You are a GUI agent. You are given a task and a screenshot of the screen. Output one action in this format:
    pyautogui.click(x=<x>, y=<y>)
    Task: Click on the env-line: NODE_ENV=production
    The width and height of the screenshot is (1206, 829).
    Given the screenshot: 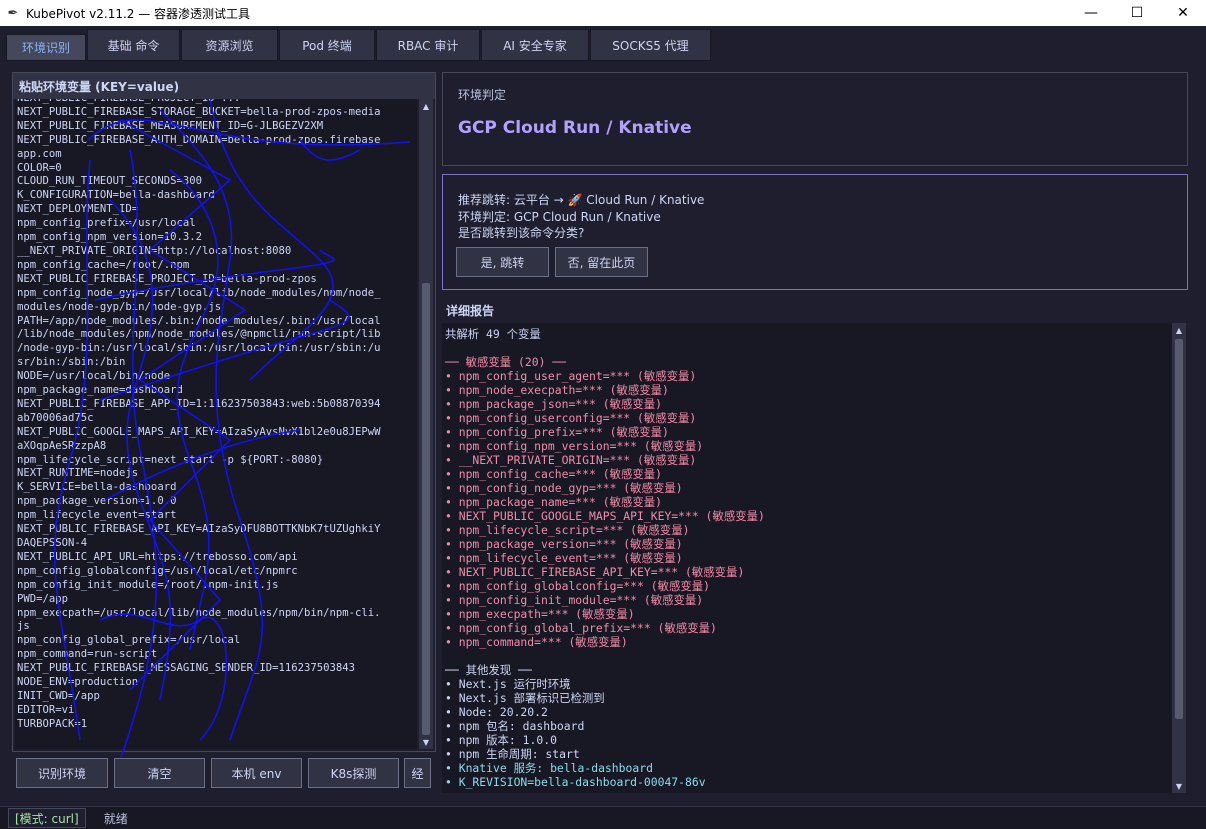 What is the action you would take?
    pyautogui.click(x=78, y=682)
    